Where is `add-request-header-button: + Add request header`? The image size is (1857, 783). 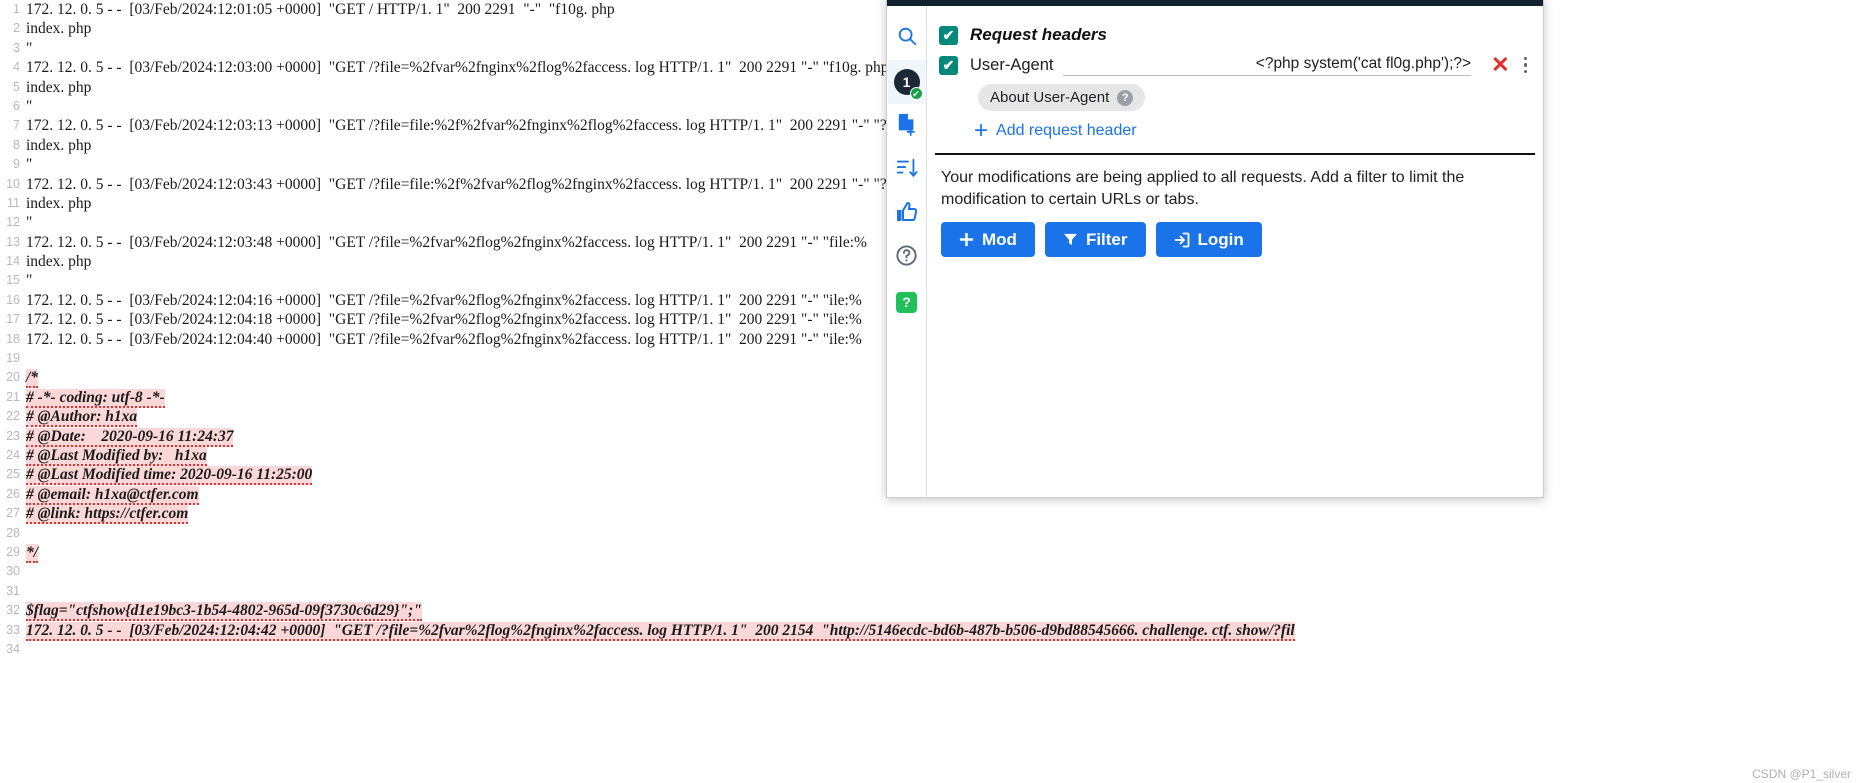
add-request-header-button: + Add request header is located at coordinates (1235, 133).